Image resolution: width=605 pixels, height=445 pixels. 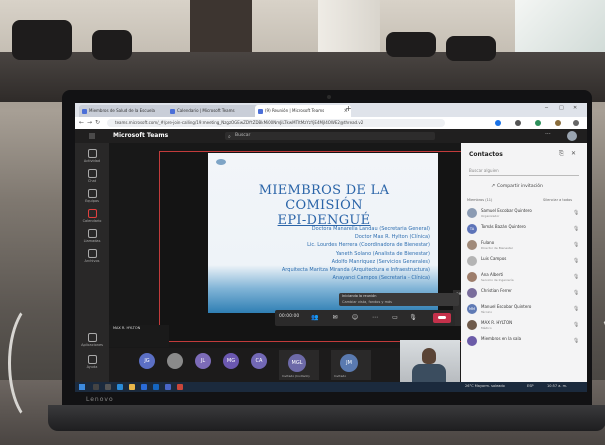 I want to click on folder-icon, so click(x=132, y=387).